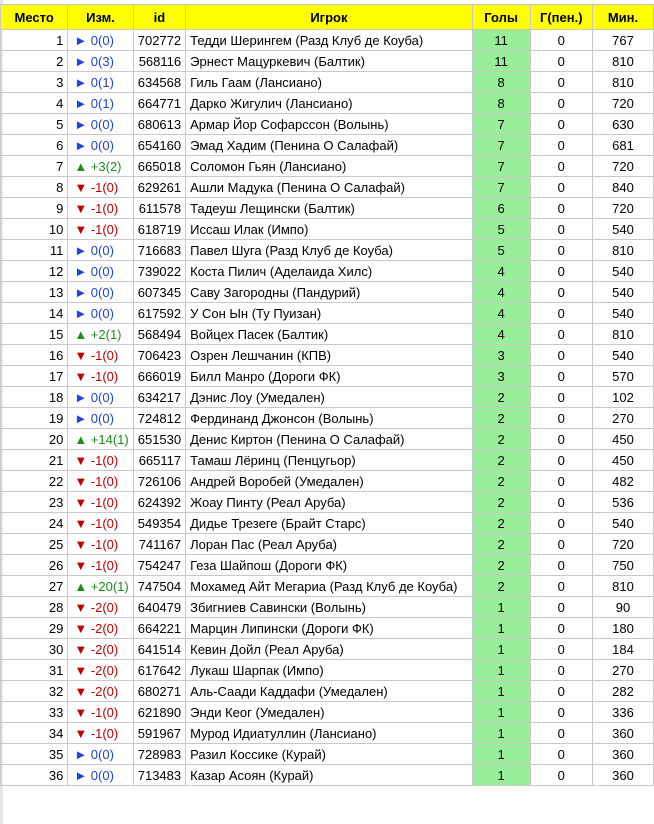 The image size is (654, 824). What do you see at coordinates (34, 754) in the screenshot?
I see `cell-place: 35` at bounding box center [34, 754].